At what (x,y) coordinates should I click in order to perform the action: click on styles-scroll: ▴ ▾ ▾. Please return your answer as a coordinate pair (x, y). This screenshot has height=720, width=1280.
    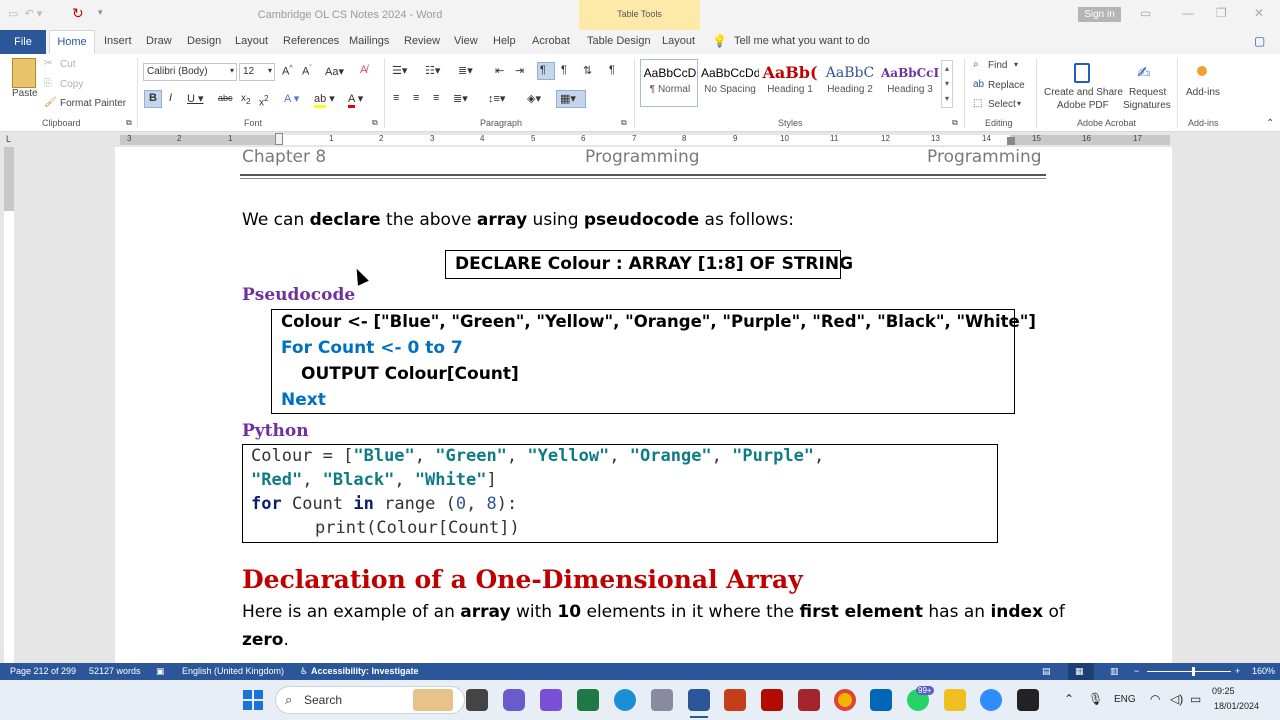
    Looking at the image, I should click on (947, 84).